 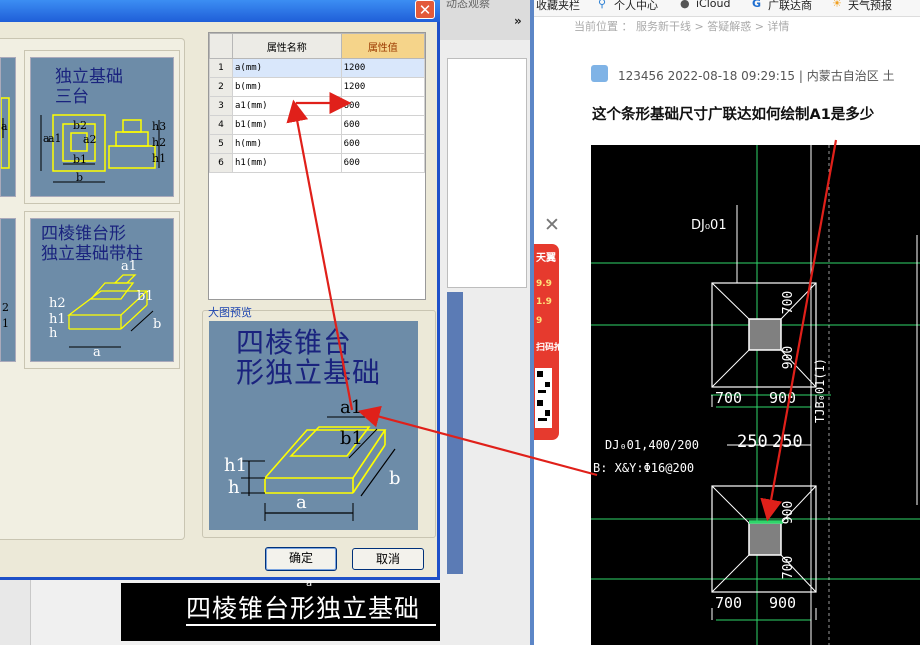 I want to click on thumbnail-frustum-with-column: 四棱锥台形 独立基础带柱 a1 b1 h2 h1 h b a, so click(x=102, y=290).